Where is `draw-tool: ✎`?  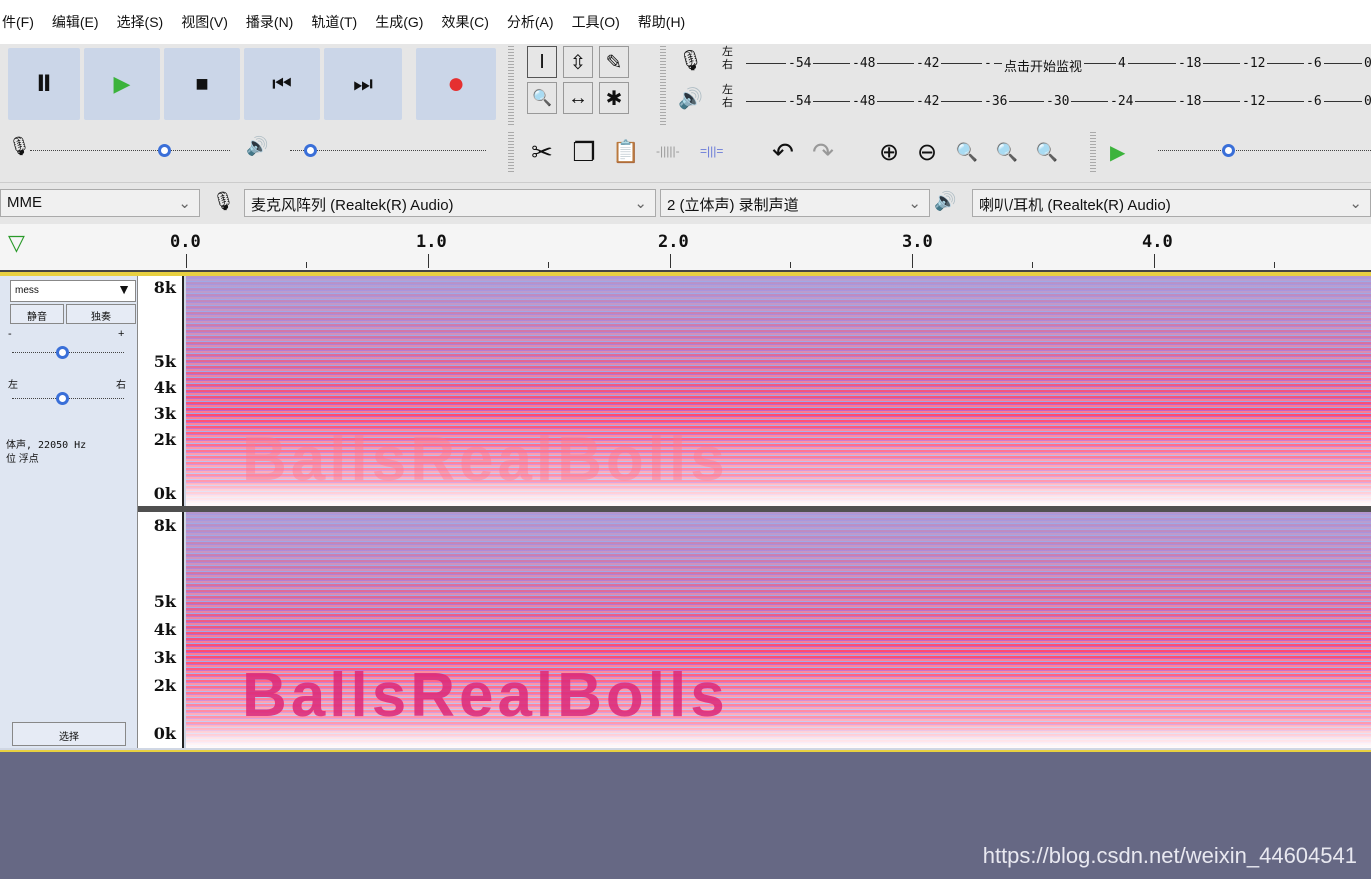 draw-tool: ✎ is located at coordinates (614, 62).